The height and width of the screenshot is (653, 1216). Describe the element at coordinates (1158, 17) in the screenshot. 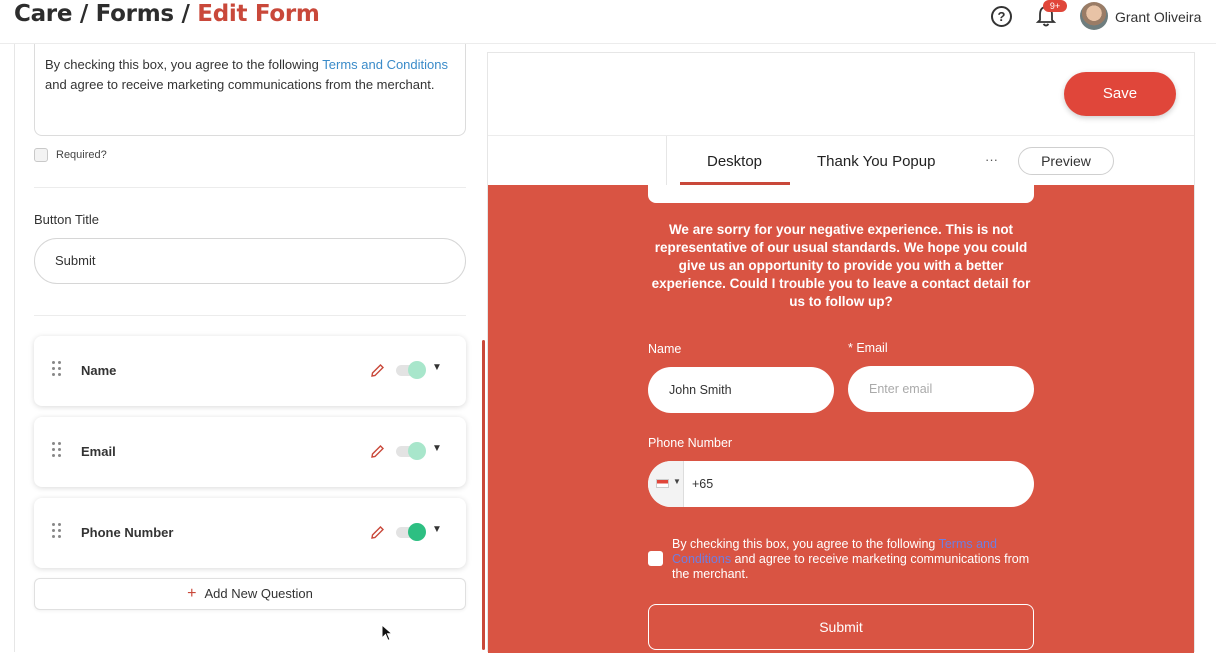

I see `user-name: Grant Oliveira` at that location.